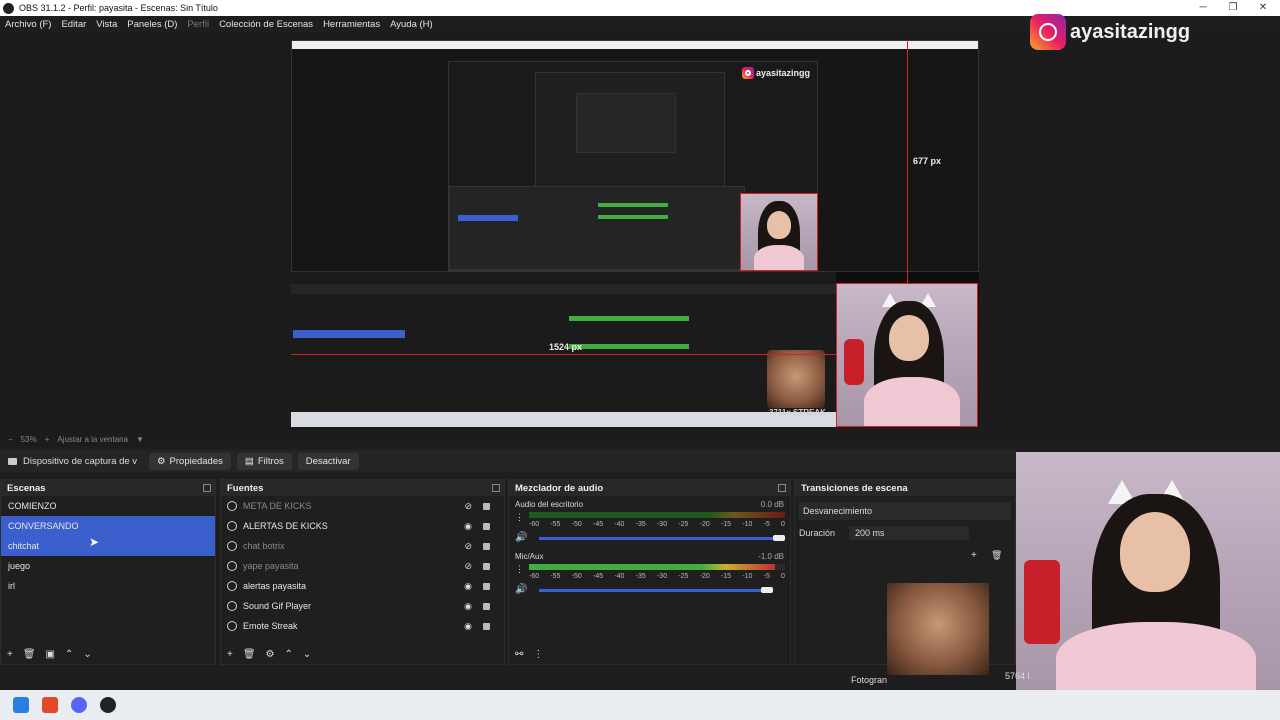 The height and width of the screenshot is (720, 1280). I want to click on source-item: Emote Streak ◉, so click(362, 626).